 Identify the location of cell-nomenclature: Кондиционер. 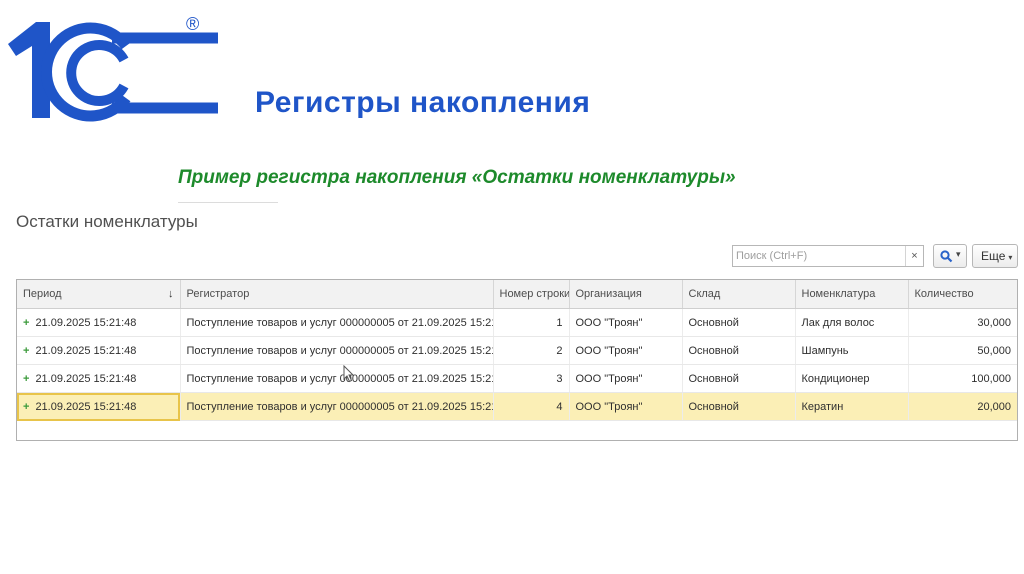
(852, 378).